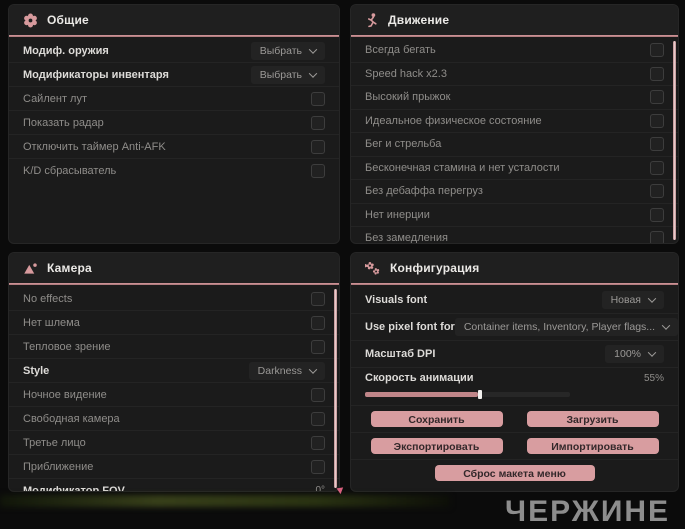 The height and width of the screenshot is (529, 685). What do you see at coordinates (406, 238) in the screenshot?
I see `row-label: Без замедления` at bounding box center [406, 238].